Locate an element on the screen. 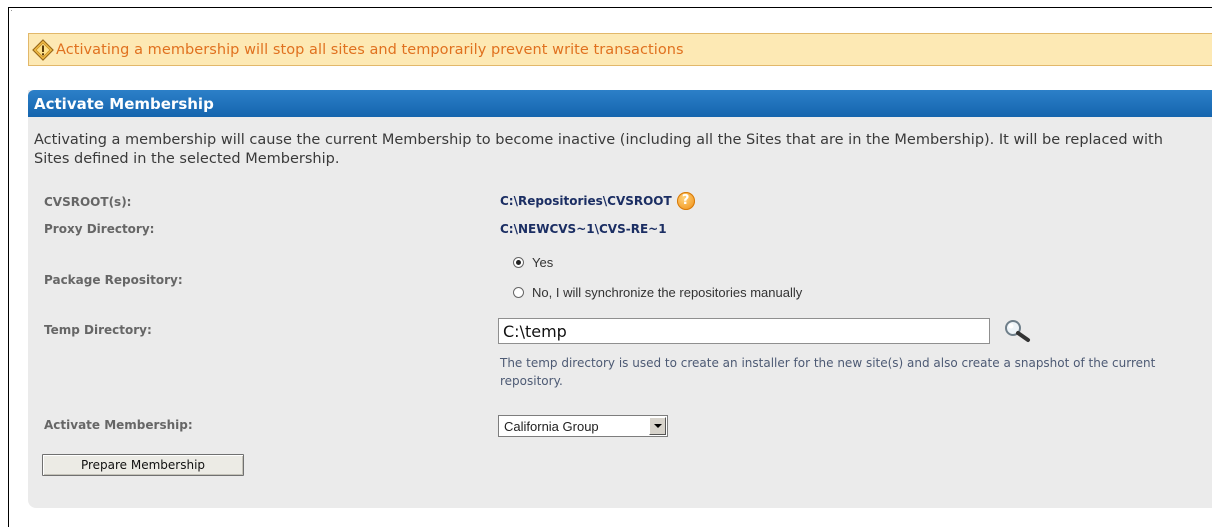 This screenshot has height=527, width=1212. panel-title: Activate Membership is located at coordinates (620, 103).